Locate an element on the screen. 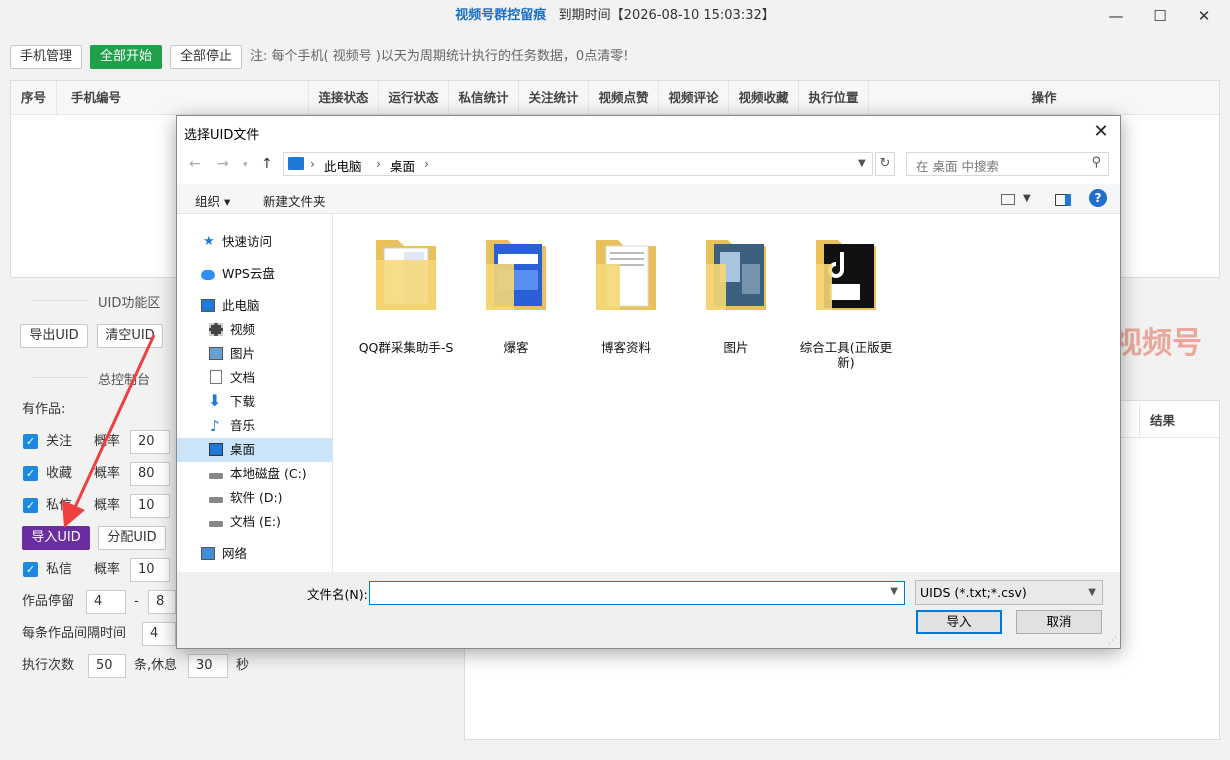 The image size is (1230, 760). resize-grip-icon: ⋰ is located at coordinates (1112, 641).